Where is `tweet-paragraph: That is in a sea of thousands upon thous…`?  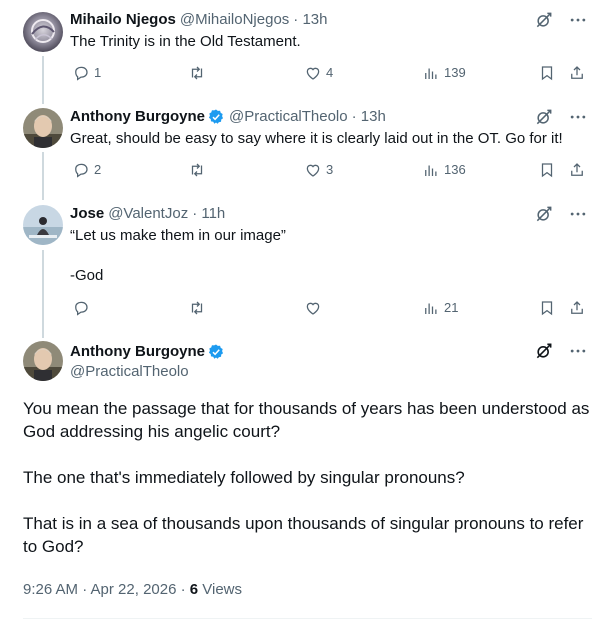
tweet-paragraph: That is in a sea of thousands upon thous… is located at coordinates (303, 535).